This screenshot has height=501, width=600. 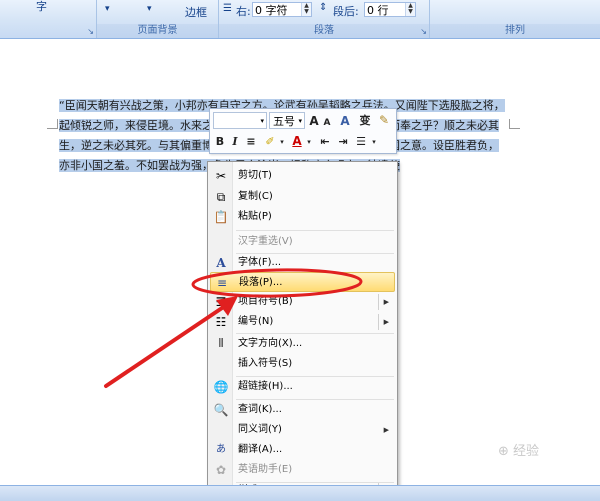 I want to click on menu-item-reconvert: 汉字重选(V), so click(x=302, y=242).